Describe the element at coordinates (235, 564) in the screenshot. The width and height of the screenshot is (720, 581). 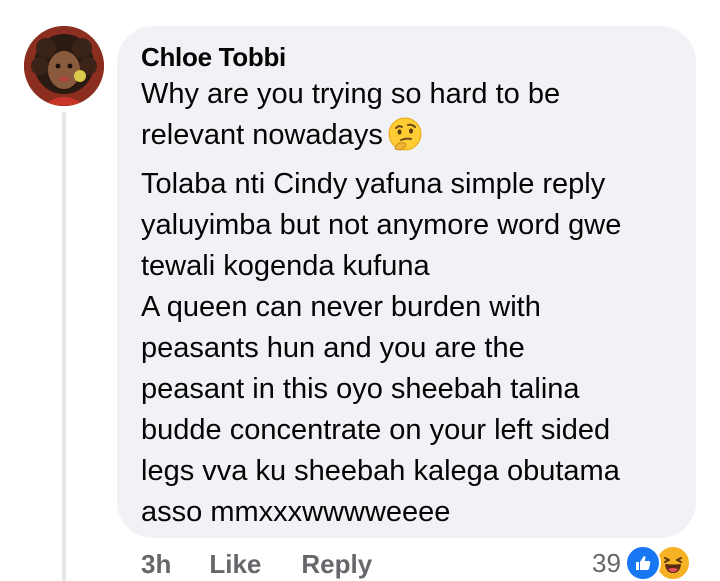
I see `like-button: Like` at that location.